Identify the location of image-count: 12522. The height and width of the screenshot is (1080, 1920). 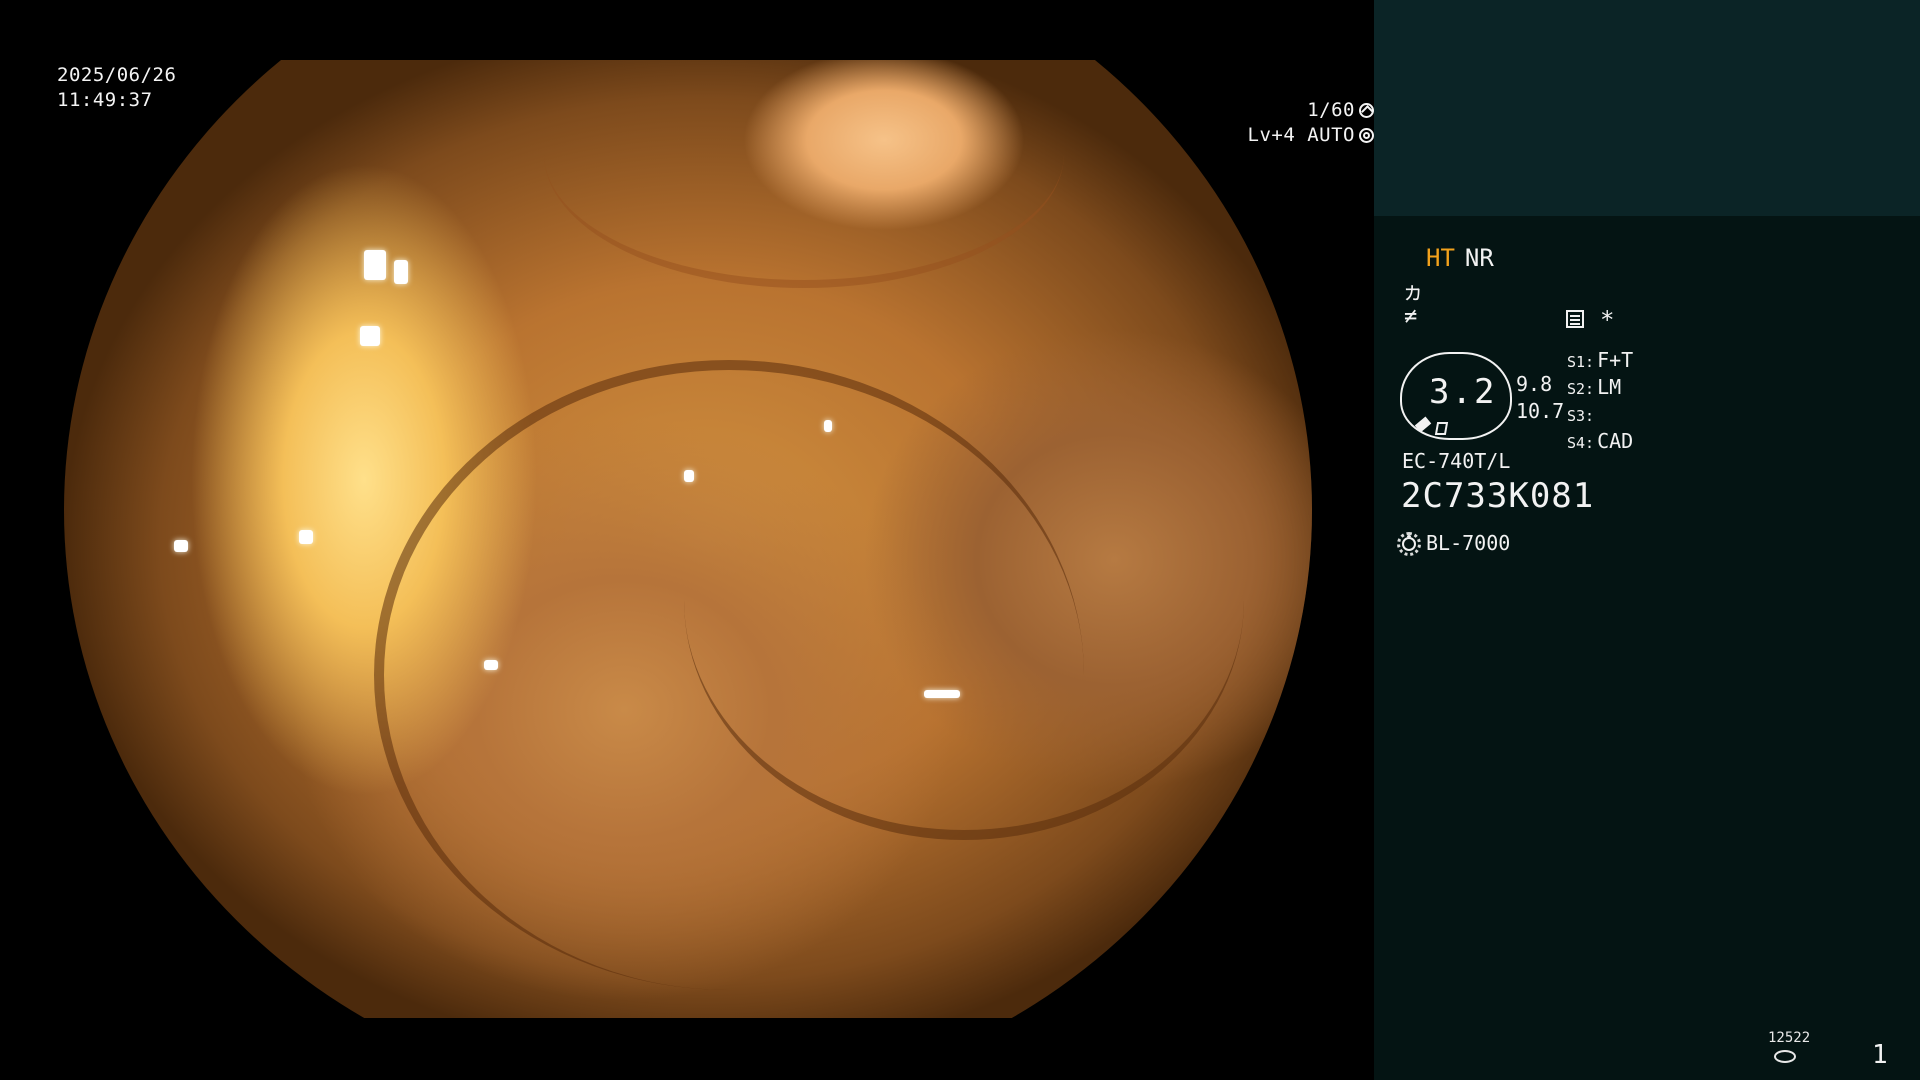
(1789, 1038).